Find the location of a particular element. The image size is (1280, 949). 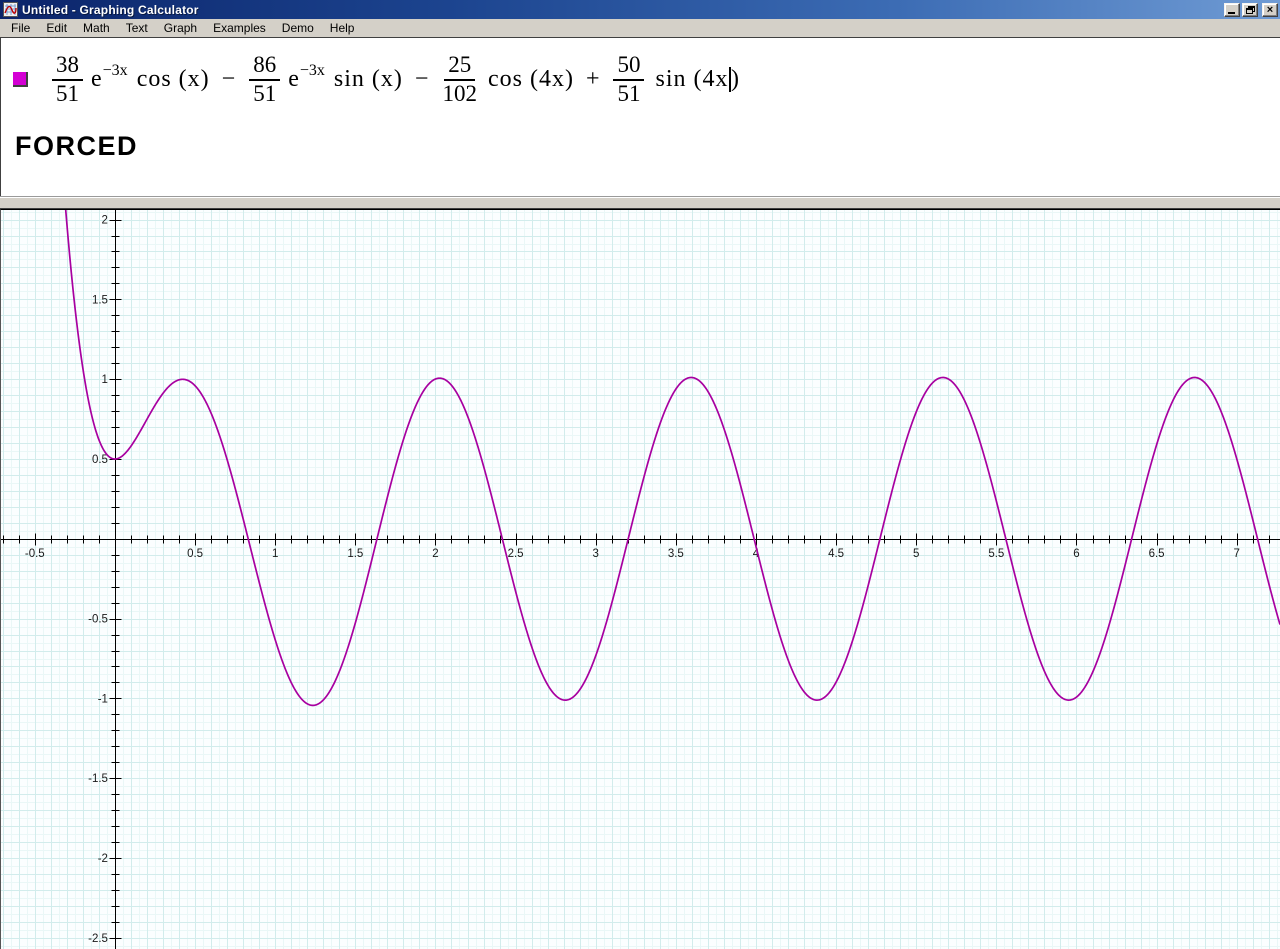

y-tick-label: -0.5 is located at coordinates (98, 620).